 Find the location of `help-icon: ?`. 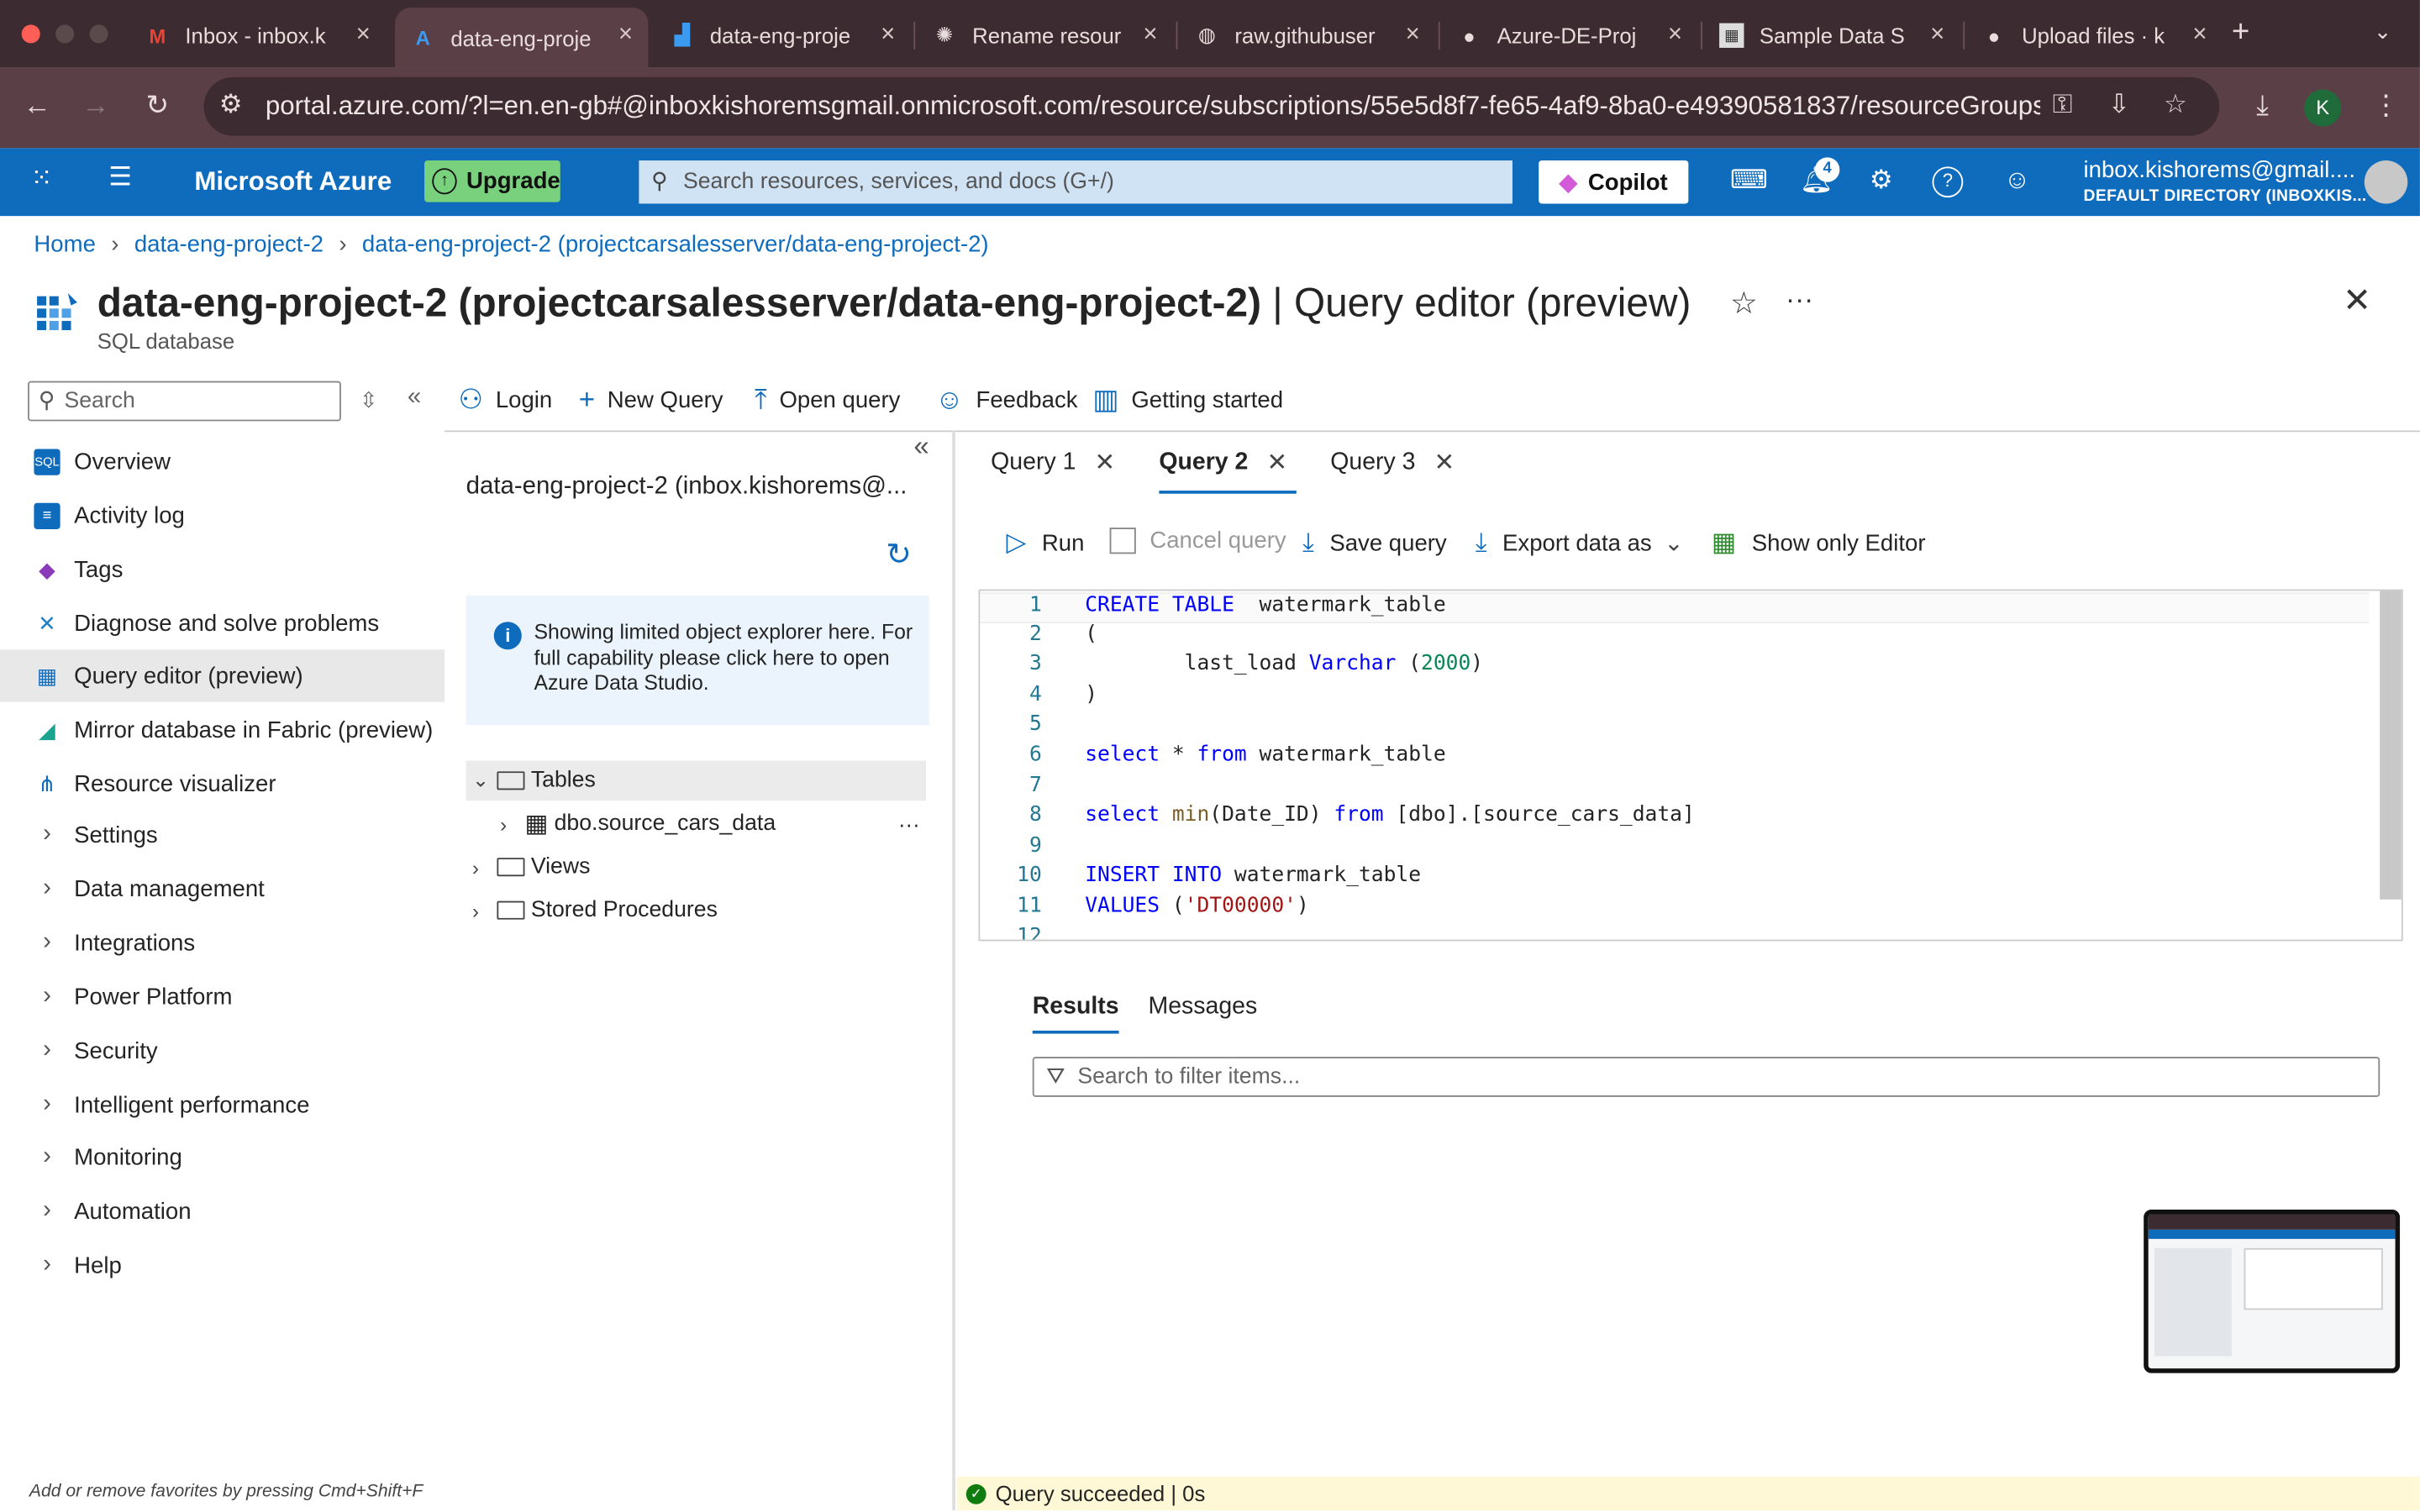

help-icon: ? is located at coordinates (1948, 182).